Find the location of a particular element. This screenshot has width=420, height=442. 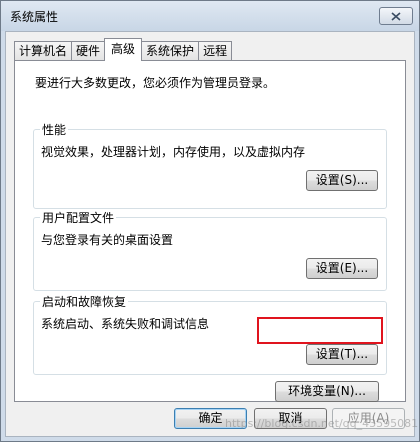

close-icon is located at coordinates (396, 16).